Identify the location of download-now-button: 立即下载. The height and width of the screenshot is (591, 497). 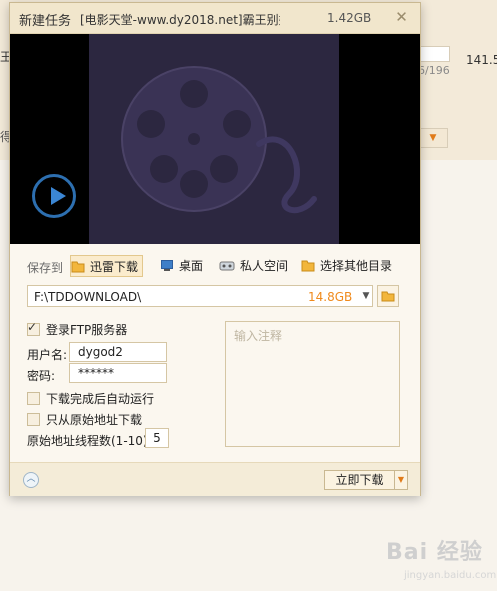
(359, 480).